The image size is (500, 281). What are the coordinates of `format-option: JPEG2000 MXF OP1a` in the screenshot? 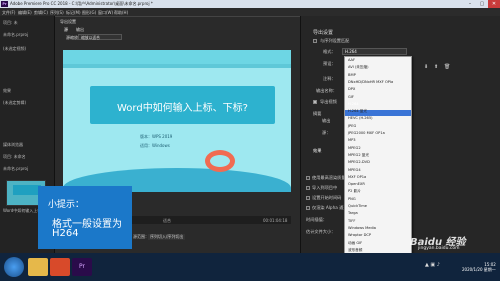 It's located at (366, 133).